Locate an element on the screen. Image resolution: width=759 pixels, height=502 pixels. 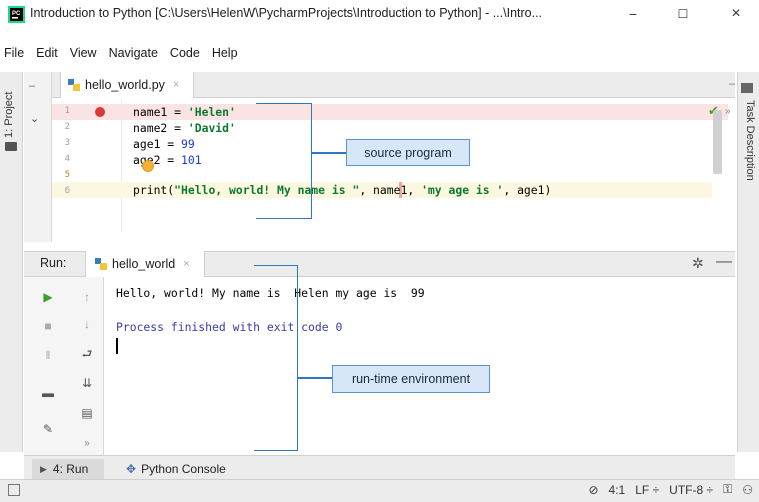
play-icon: ▶ is located at coordinates (43, 468).